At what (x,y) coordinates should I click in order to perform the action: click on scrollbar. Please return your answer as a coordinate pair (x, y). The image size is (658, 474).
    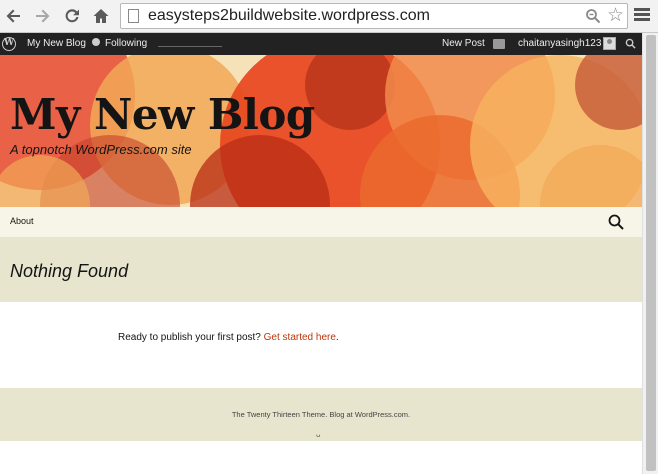
    Looking at the image, I should click on (650, 253).